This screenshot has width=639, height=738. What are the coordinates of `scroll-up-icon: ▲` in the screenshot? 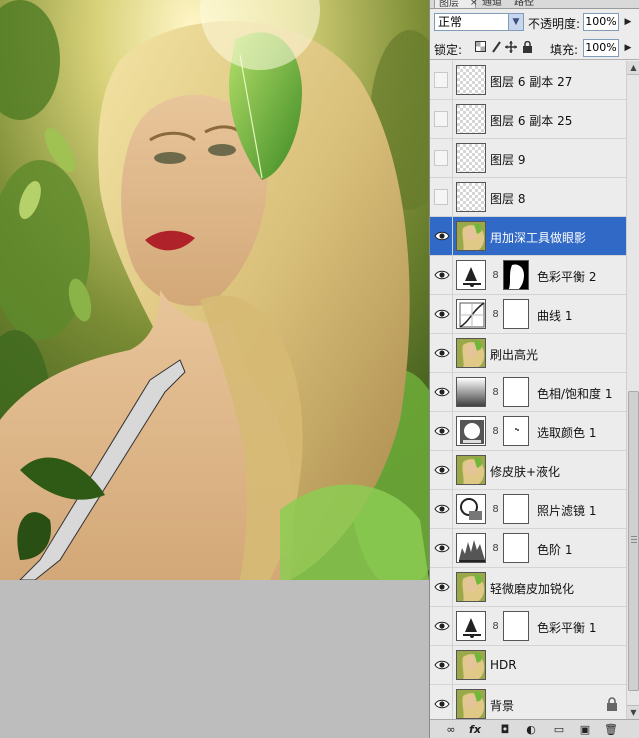 It's located at (633, 68).